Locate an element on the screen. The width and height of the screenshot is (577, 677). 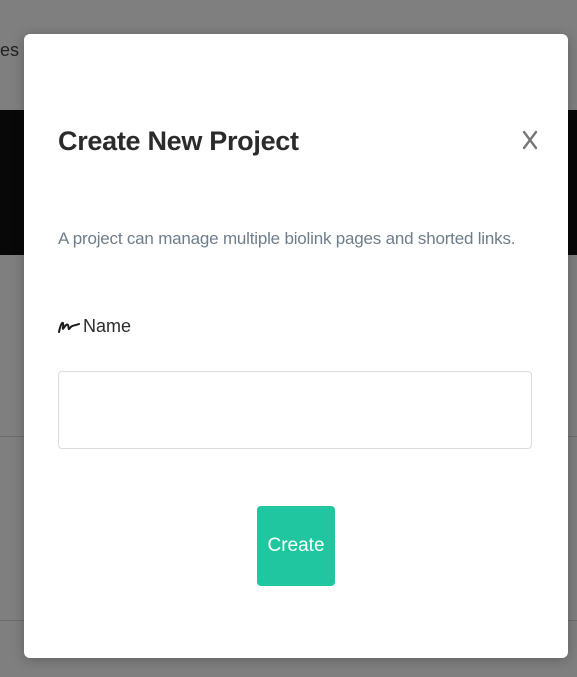
signature-icon is located at coordinates (69, 327).